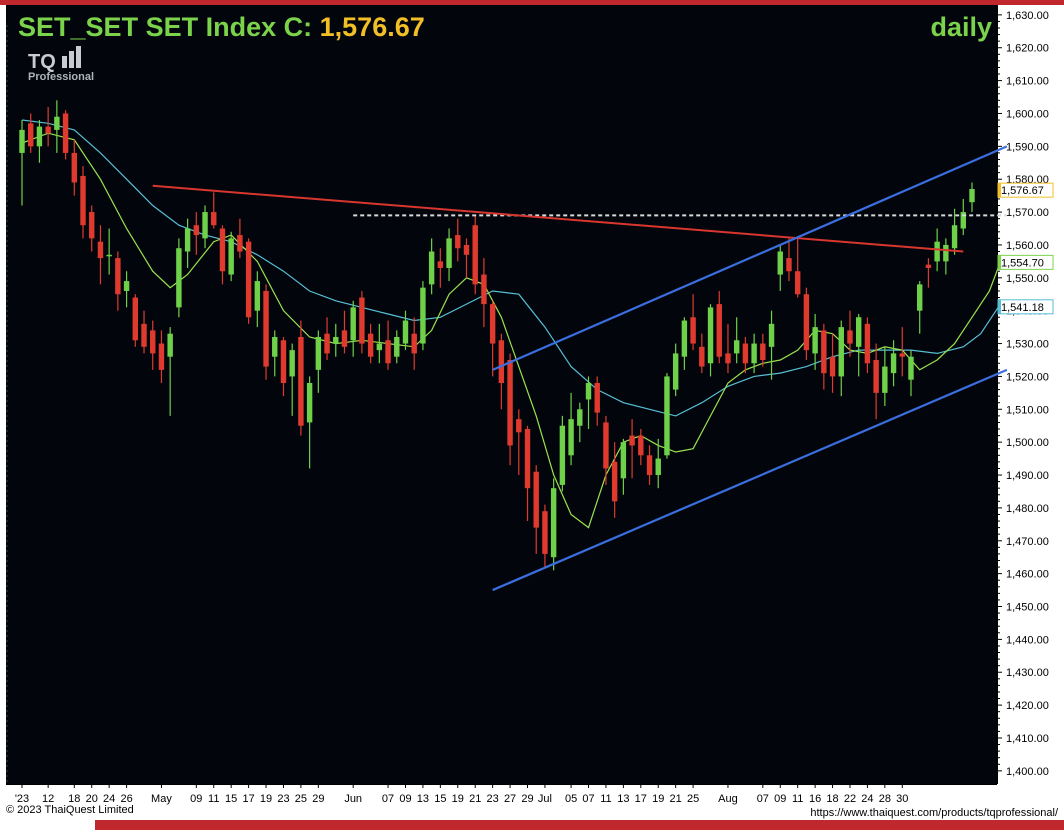  Describe the element at coordinates (1027, 213) in the screenshot. I see `price-tick-label: 1,570.00` at that location.